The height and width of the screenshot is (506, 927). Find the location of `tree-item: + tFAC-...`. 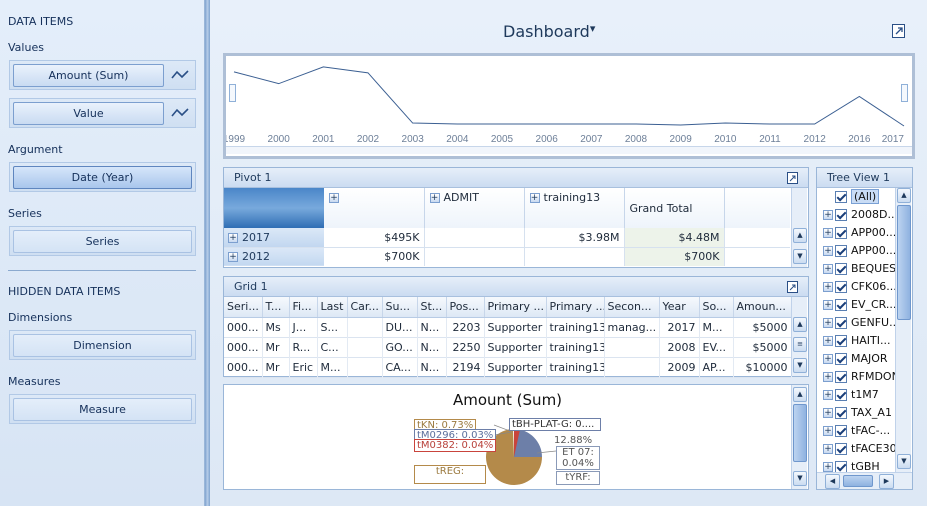

tree-item: + tFAC-... is located at coordinates (856, 431).